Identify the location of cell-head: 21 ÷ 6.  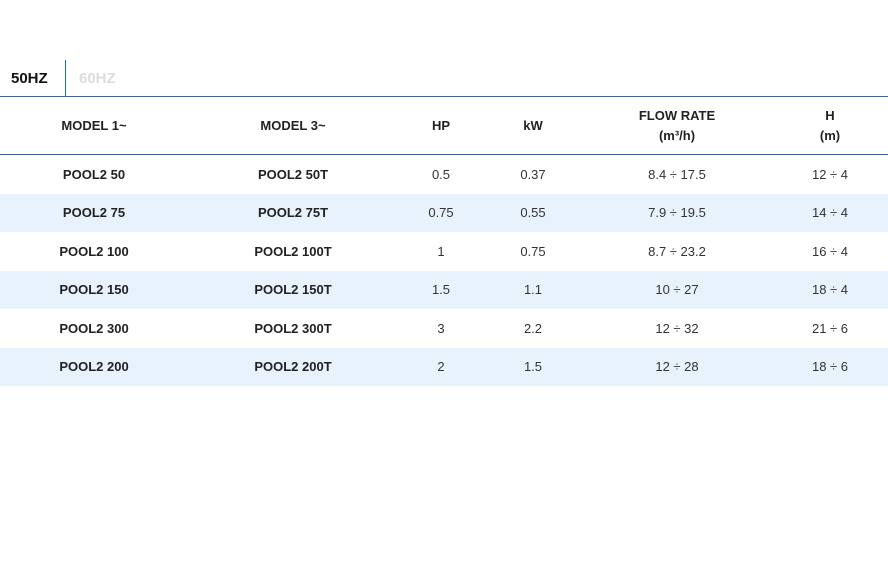
(830, 328).